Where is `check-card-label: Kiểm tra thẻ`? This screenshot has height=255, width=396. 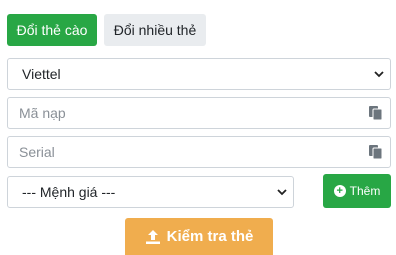 check-card-label: Kiểm tra thẻ is located at coordinates (210, 236).